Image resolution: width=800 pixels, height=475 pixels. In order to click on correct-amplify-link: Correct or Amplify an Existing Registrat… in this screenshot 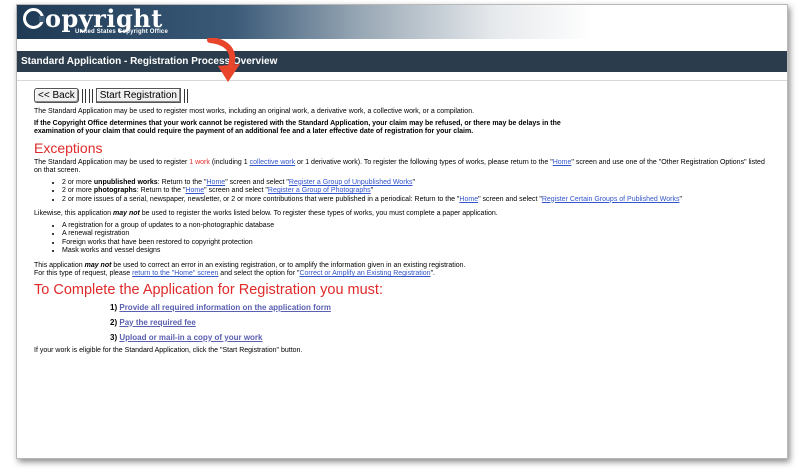, I will do `click(364, 273)`.